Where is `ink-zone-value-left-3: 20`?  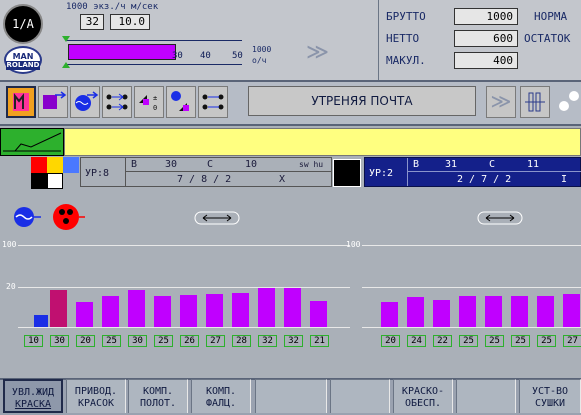
ink-zone-value-left-3: 20 is located at coordinates (85, 341).